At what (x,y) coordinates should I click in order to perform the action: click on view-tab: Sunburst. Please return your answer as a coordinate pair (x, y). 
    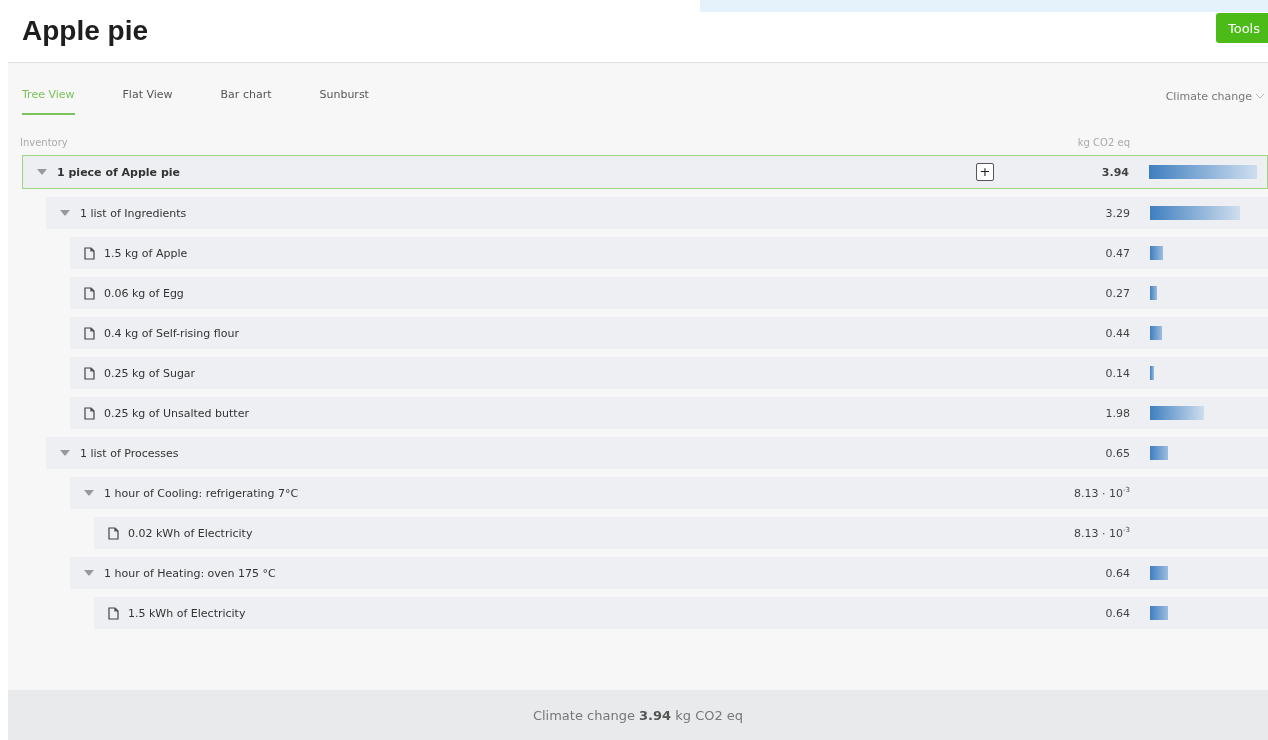
    Looking at the image, I should click on (344, 96).